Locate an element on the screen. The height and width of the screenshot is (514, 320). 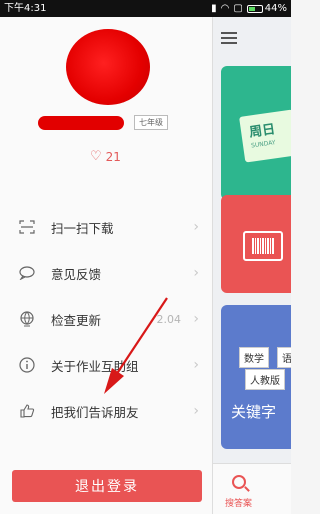
sunday-note: 周日 SUNDAY is located at coordinates (265, 136).